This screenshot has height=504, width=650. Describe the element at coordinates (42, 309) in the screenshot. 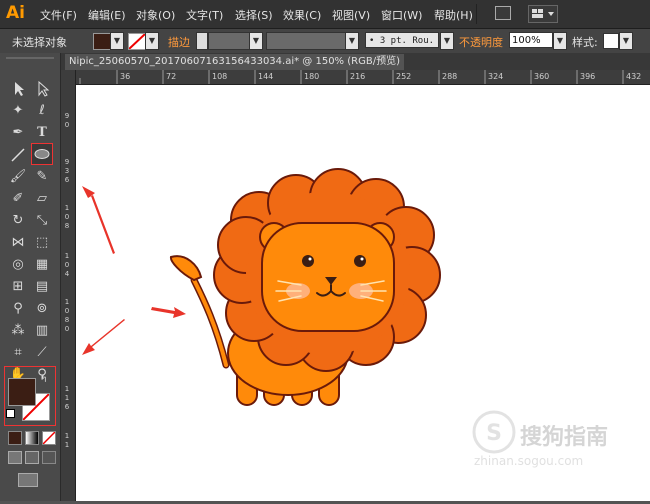

I see `blend-tool-icon: ⊚` at that location.